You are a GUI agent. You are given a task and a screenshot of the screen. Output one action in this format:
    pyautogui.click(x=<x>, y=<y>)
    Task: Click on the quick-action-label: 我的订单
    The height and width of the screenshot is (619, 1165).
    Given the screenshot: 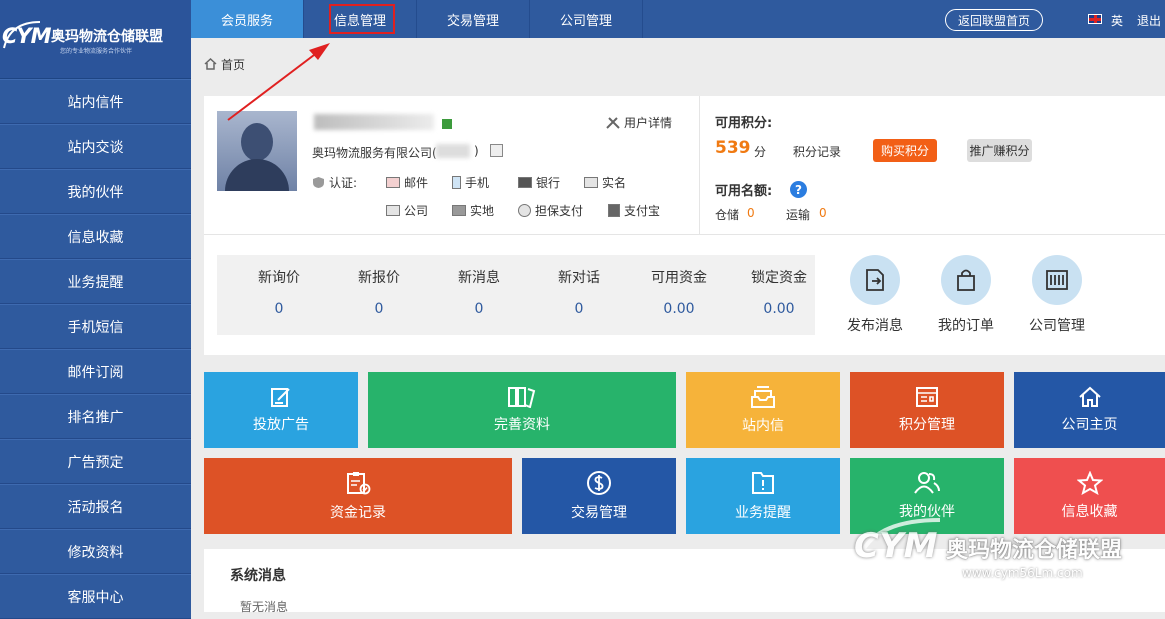 What is the action you would take?
    pyautogui.click(x=966, y=326)
    